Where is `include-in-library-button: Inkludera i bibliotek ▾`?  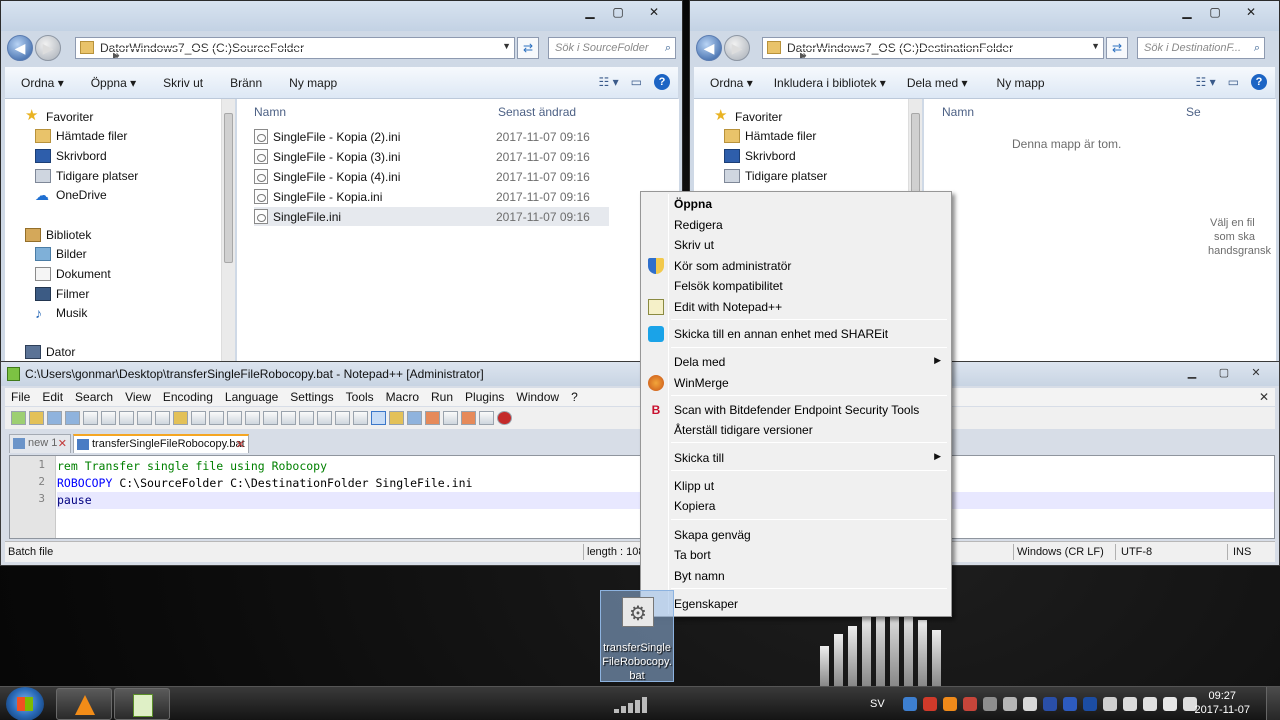 include-in-library-button: Inkludera i bibliotek ▾ is located at coordinates (828, 83).